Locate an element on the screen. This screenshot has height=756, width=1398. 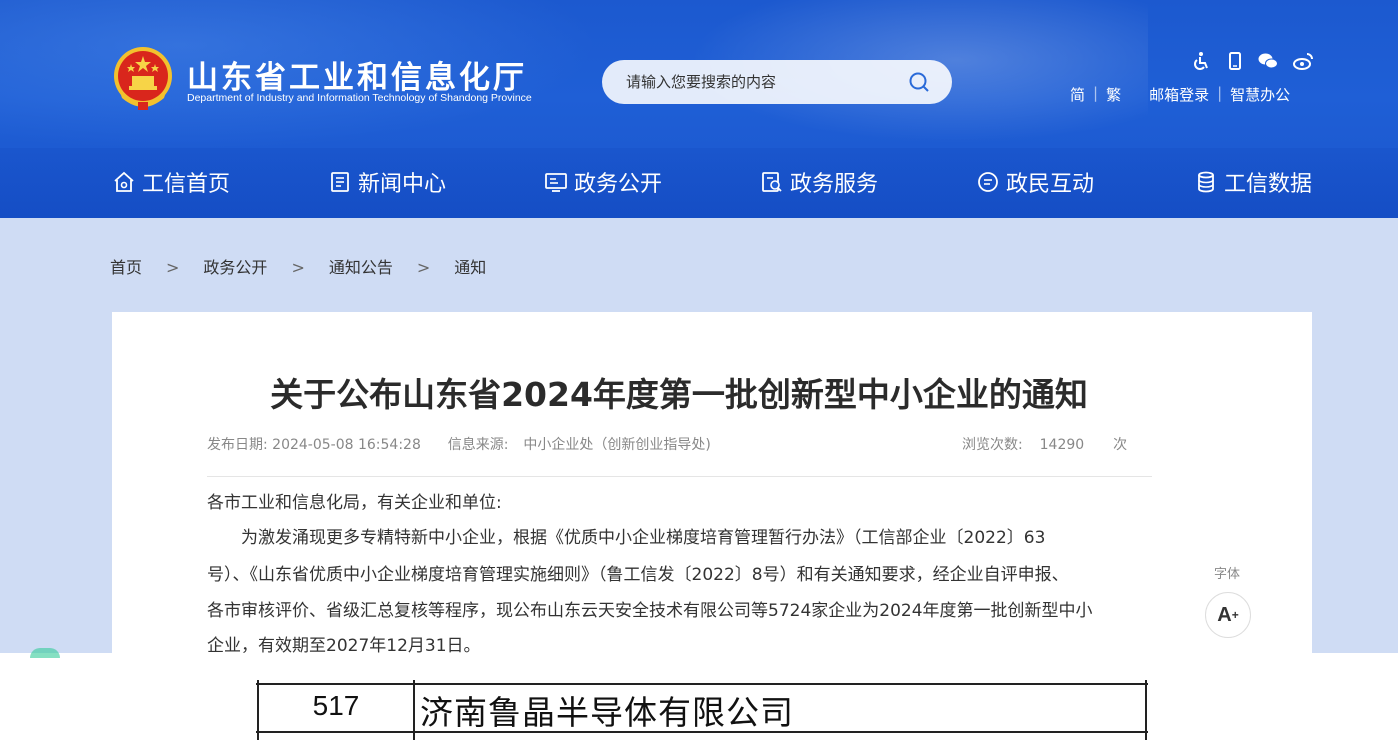
salutation: 各市工业和信息化局，有关企业和单位: is located at coordinates (354, 503).